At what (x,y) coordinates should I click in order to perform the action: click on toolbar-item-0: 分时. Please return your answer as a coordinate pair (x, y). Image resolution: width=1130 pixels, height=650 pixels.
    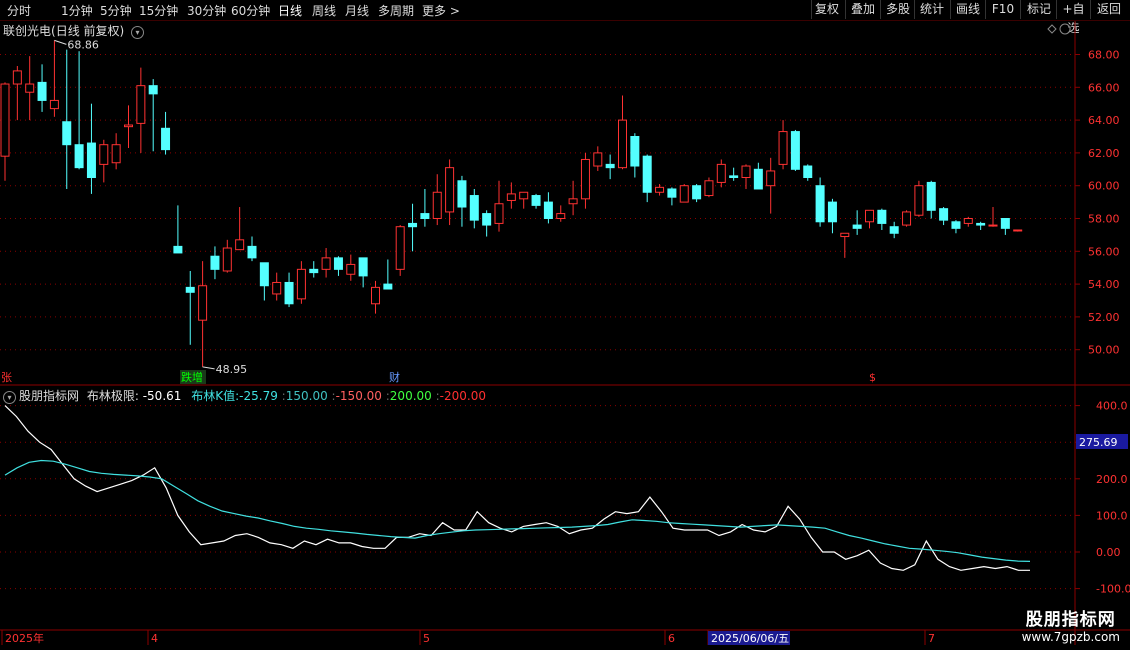
    Looking at the image, I should click on (19, 10).